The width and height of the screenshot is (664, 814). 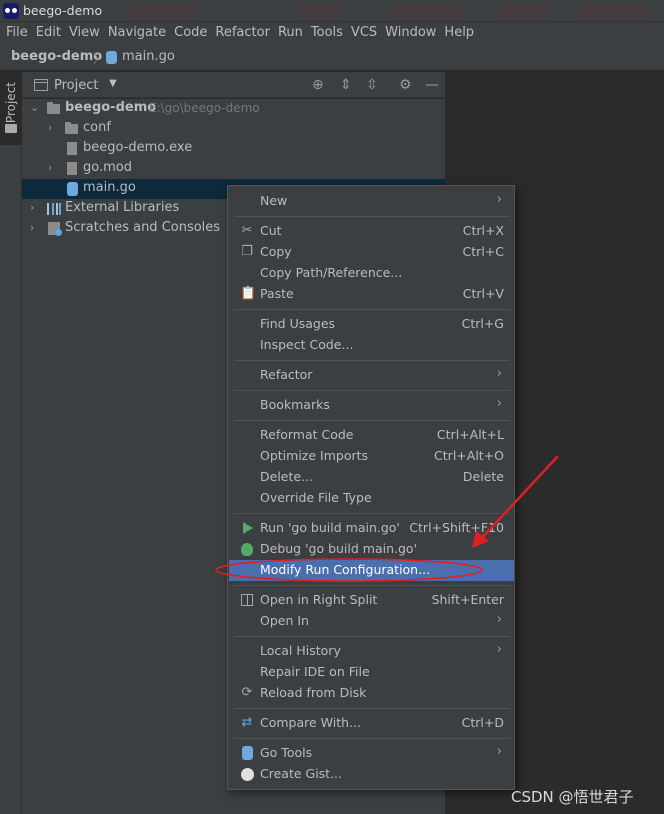 What do you see at coordinates (410, 33) in the screenshot?
I see `menu-window: Window` at bounding box center [410, 33].